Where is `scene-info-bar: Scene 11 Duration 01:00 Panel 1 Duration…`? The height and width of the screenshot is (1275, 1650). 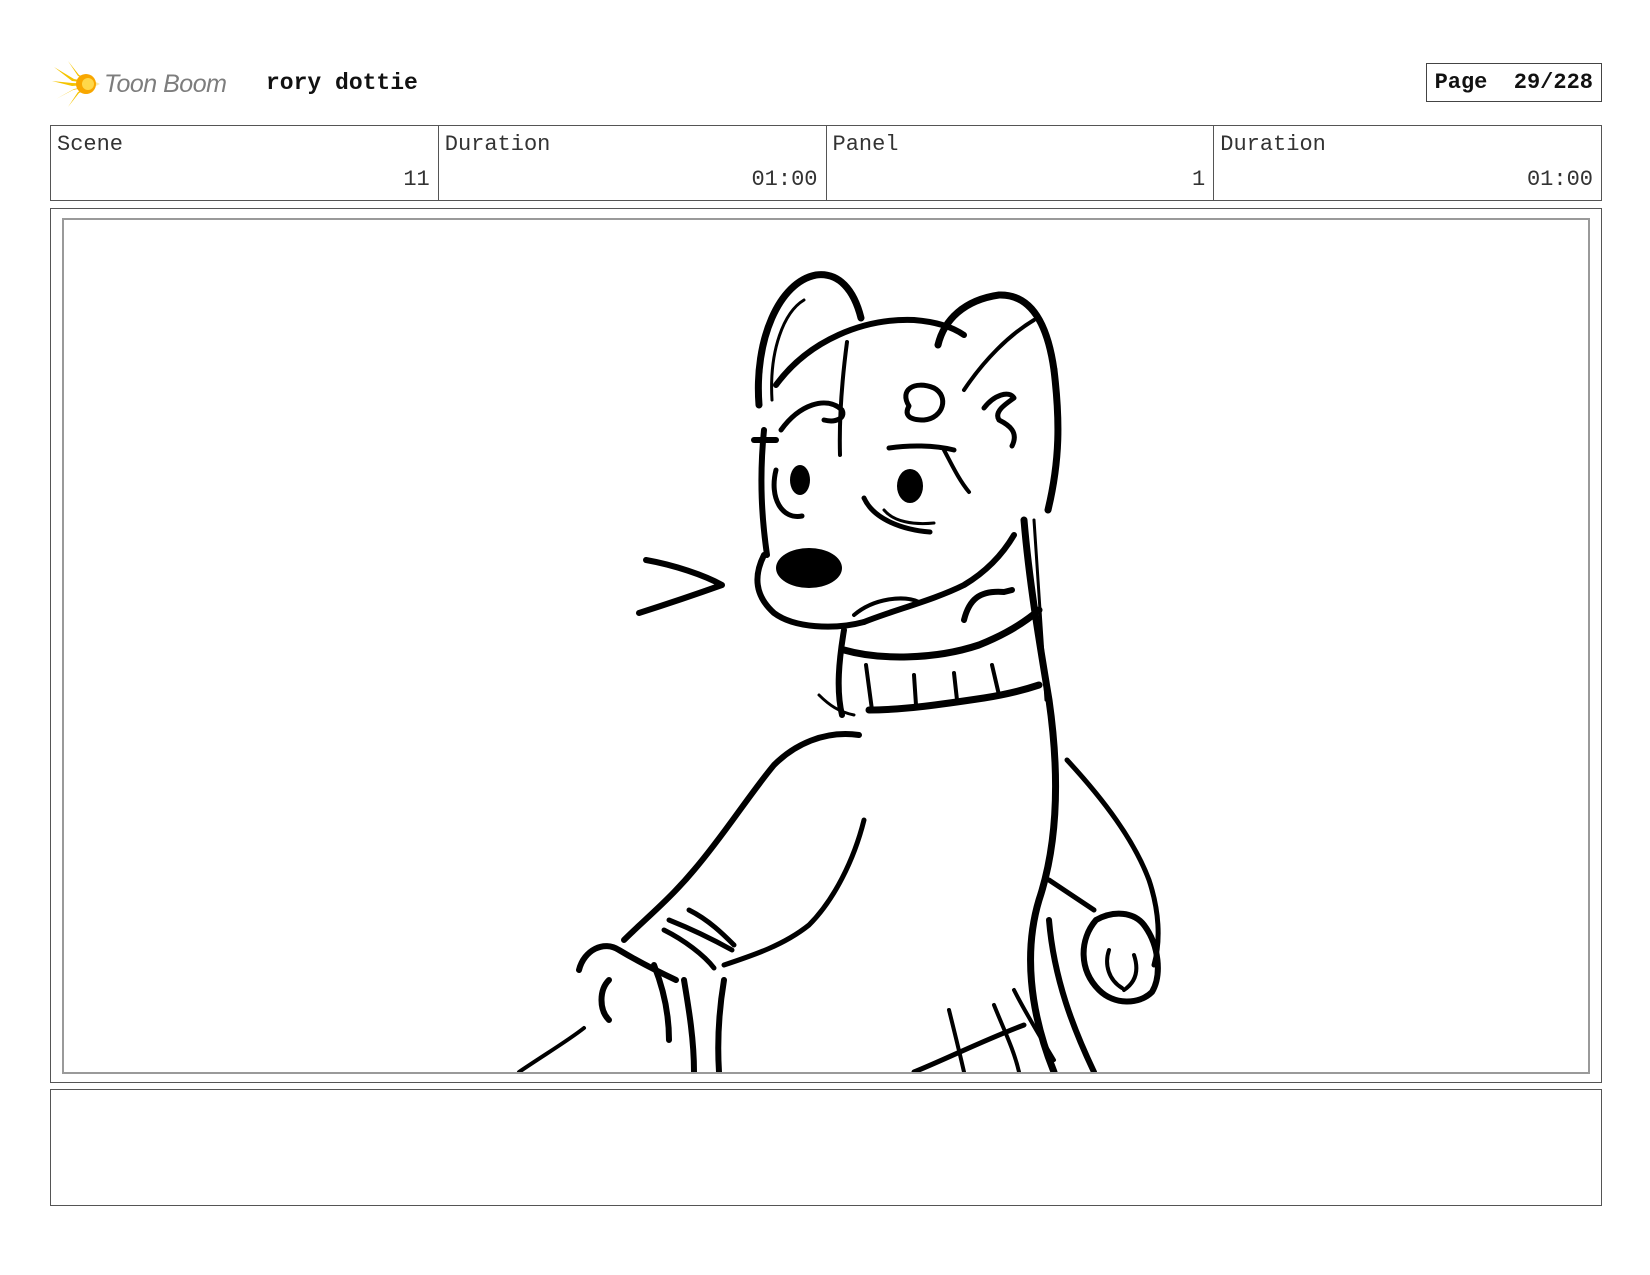
scene-info-bar: Scene 11 Duration 01:00 Panel 1 Duration… is located at coordinates (826, 163).